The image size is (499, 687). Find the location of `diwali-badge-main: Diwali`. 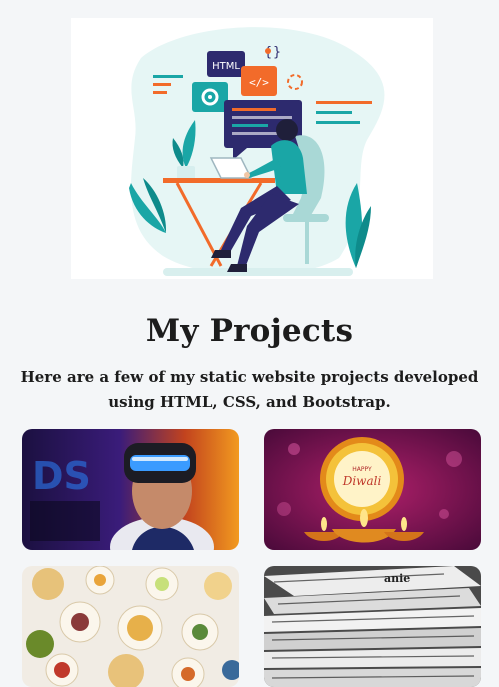

diwali-badge-main: Diwali is located at coordinates (362, 481).